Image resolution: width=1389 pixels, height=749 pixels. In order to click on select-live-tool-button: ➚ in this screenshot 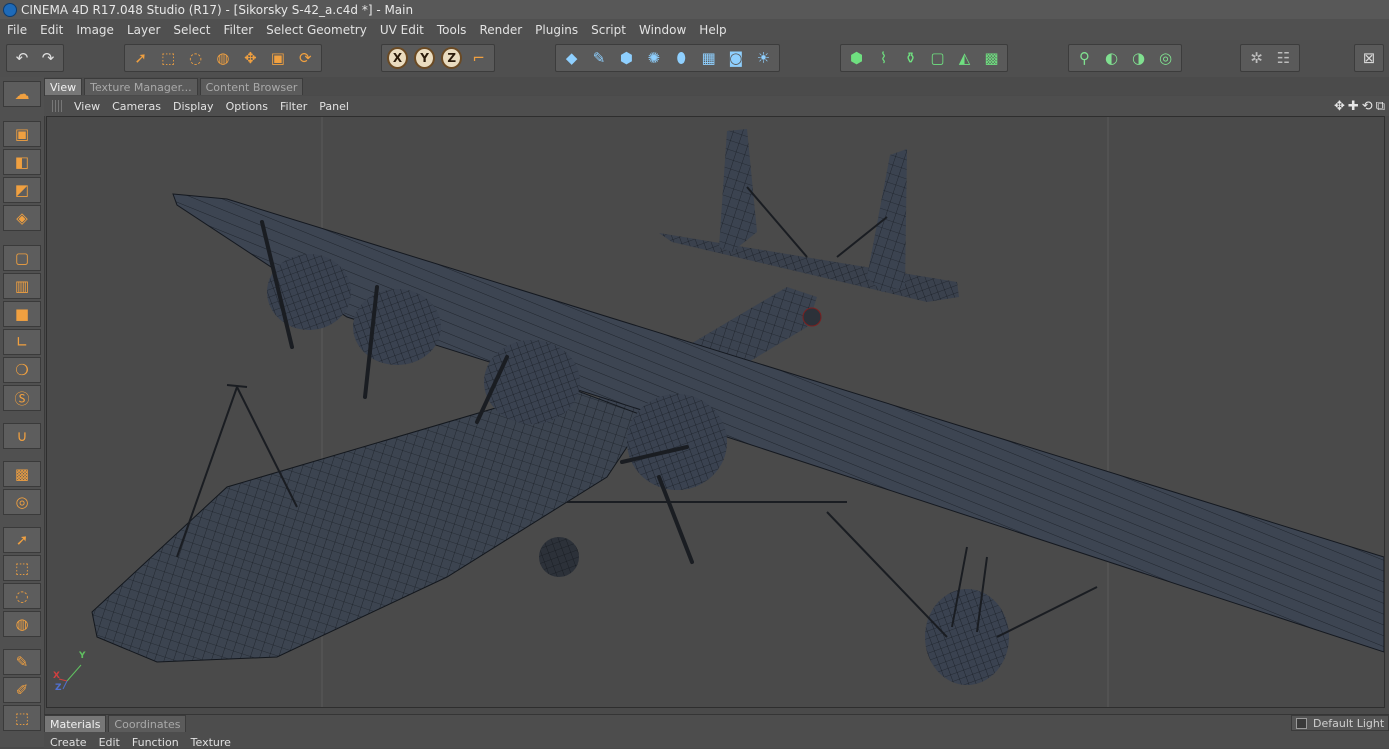, I will do `click(22, 540)`.